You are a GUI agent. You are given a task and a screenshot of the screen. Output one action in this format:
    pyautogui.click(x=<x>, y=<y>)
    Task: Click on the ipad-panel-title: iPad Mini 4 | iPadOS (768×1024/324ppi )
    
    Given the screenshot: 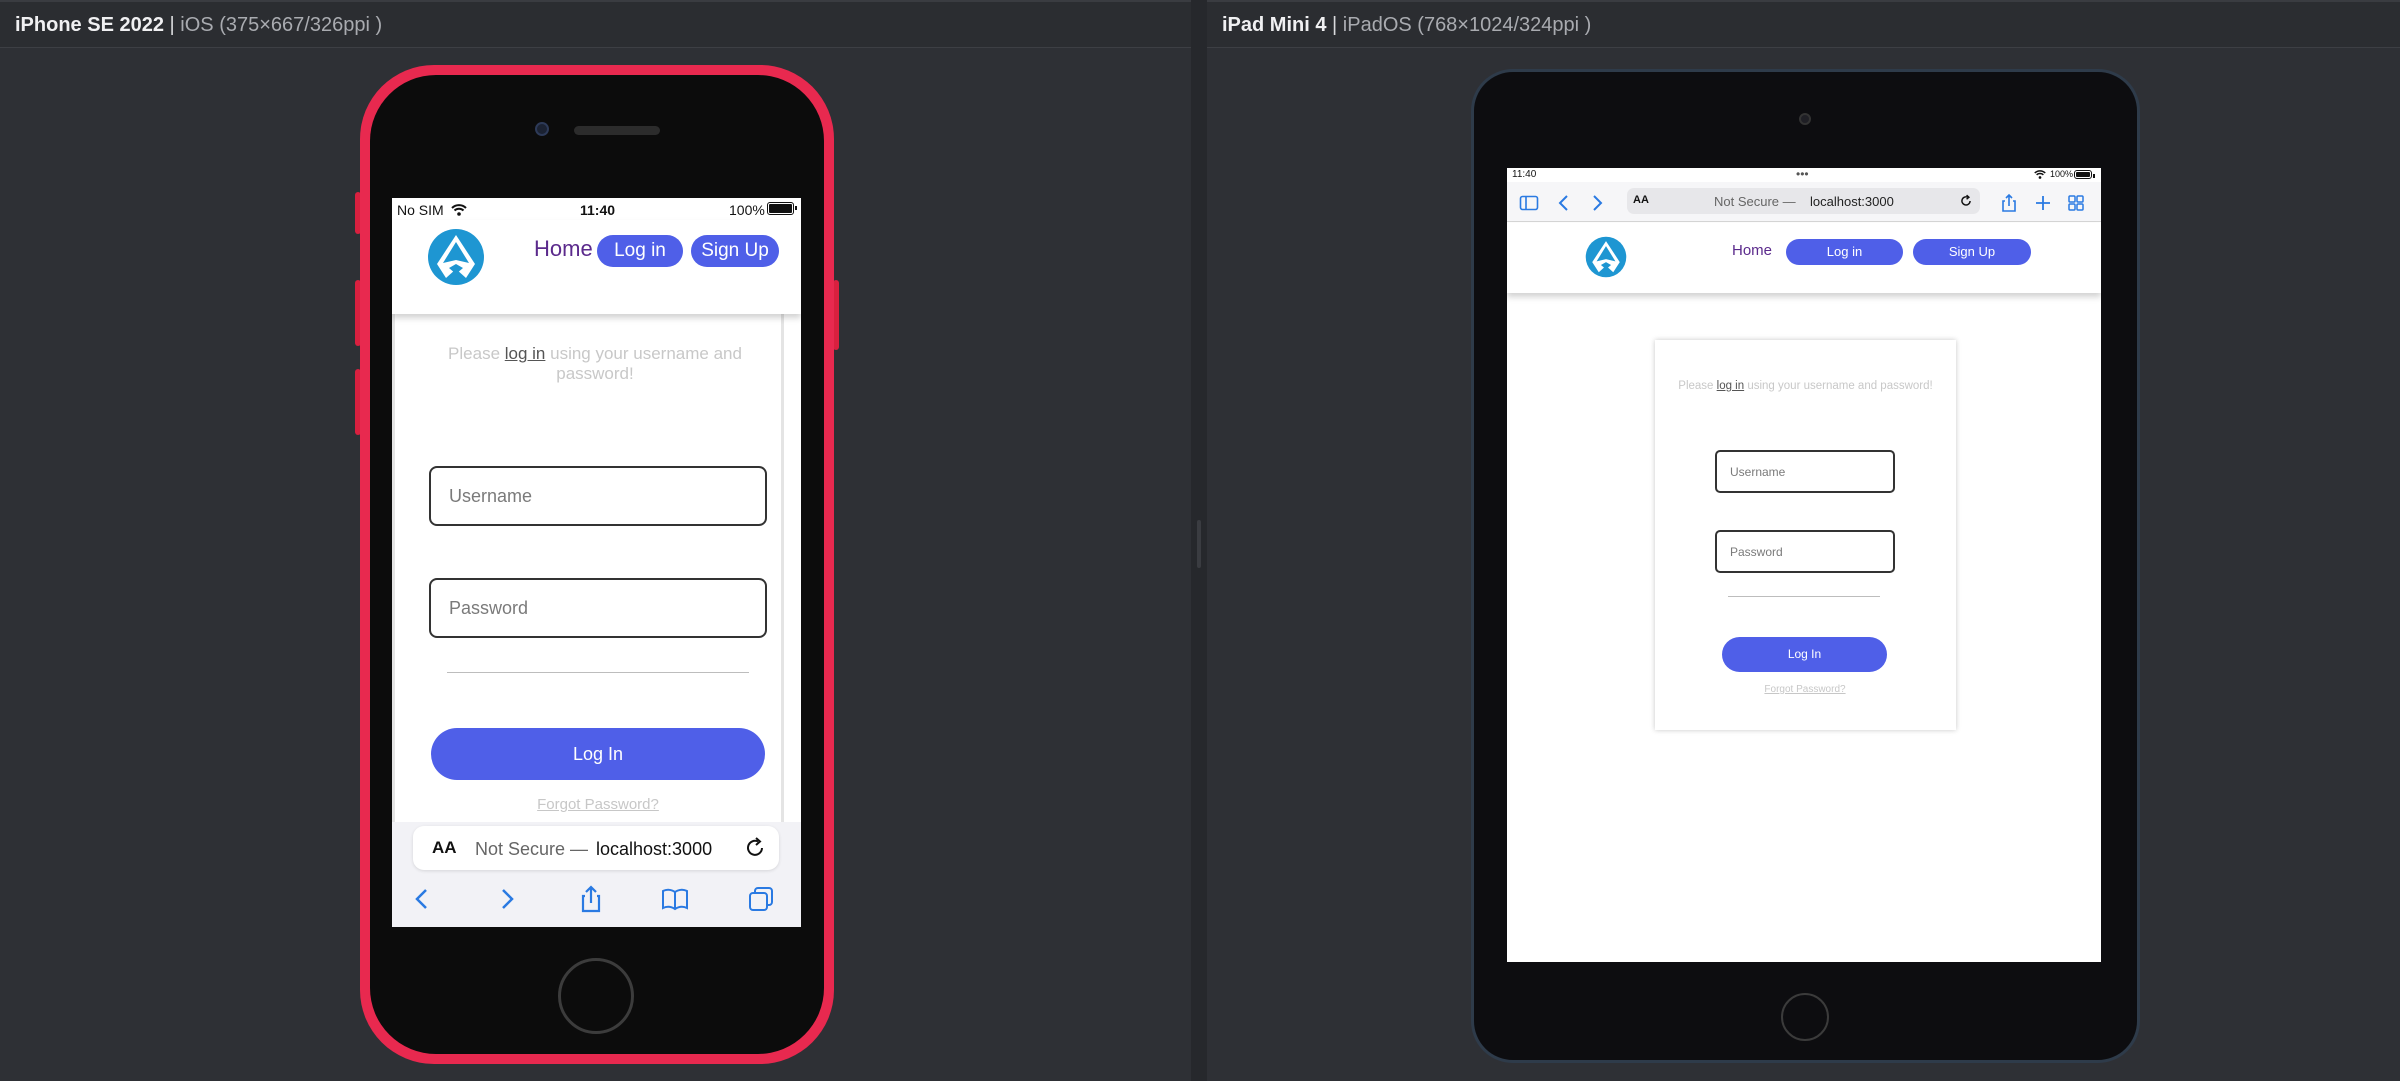 What is the action you would take?
    pyautogui.click(x=1406, y=25)
    